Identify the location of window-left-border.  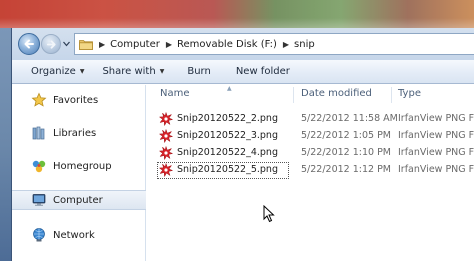
(6, 144).